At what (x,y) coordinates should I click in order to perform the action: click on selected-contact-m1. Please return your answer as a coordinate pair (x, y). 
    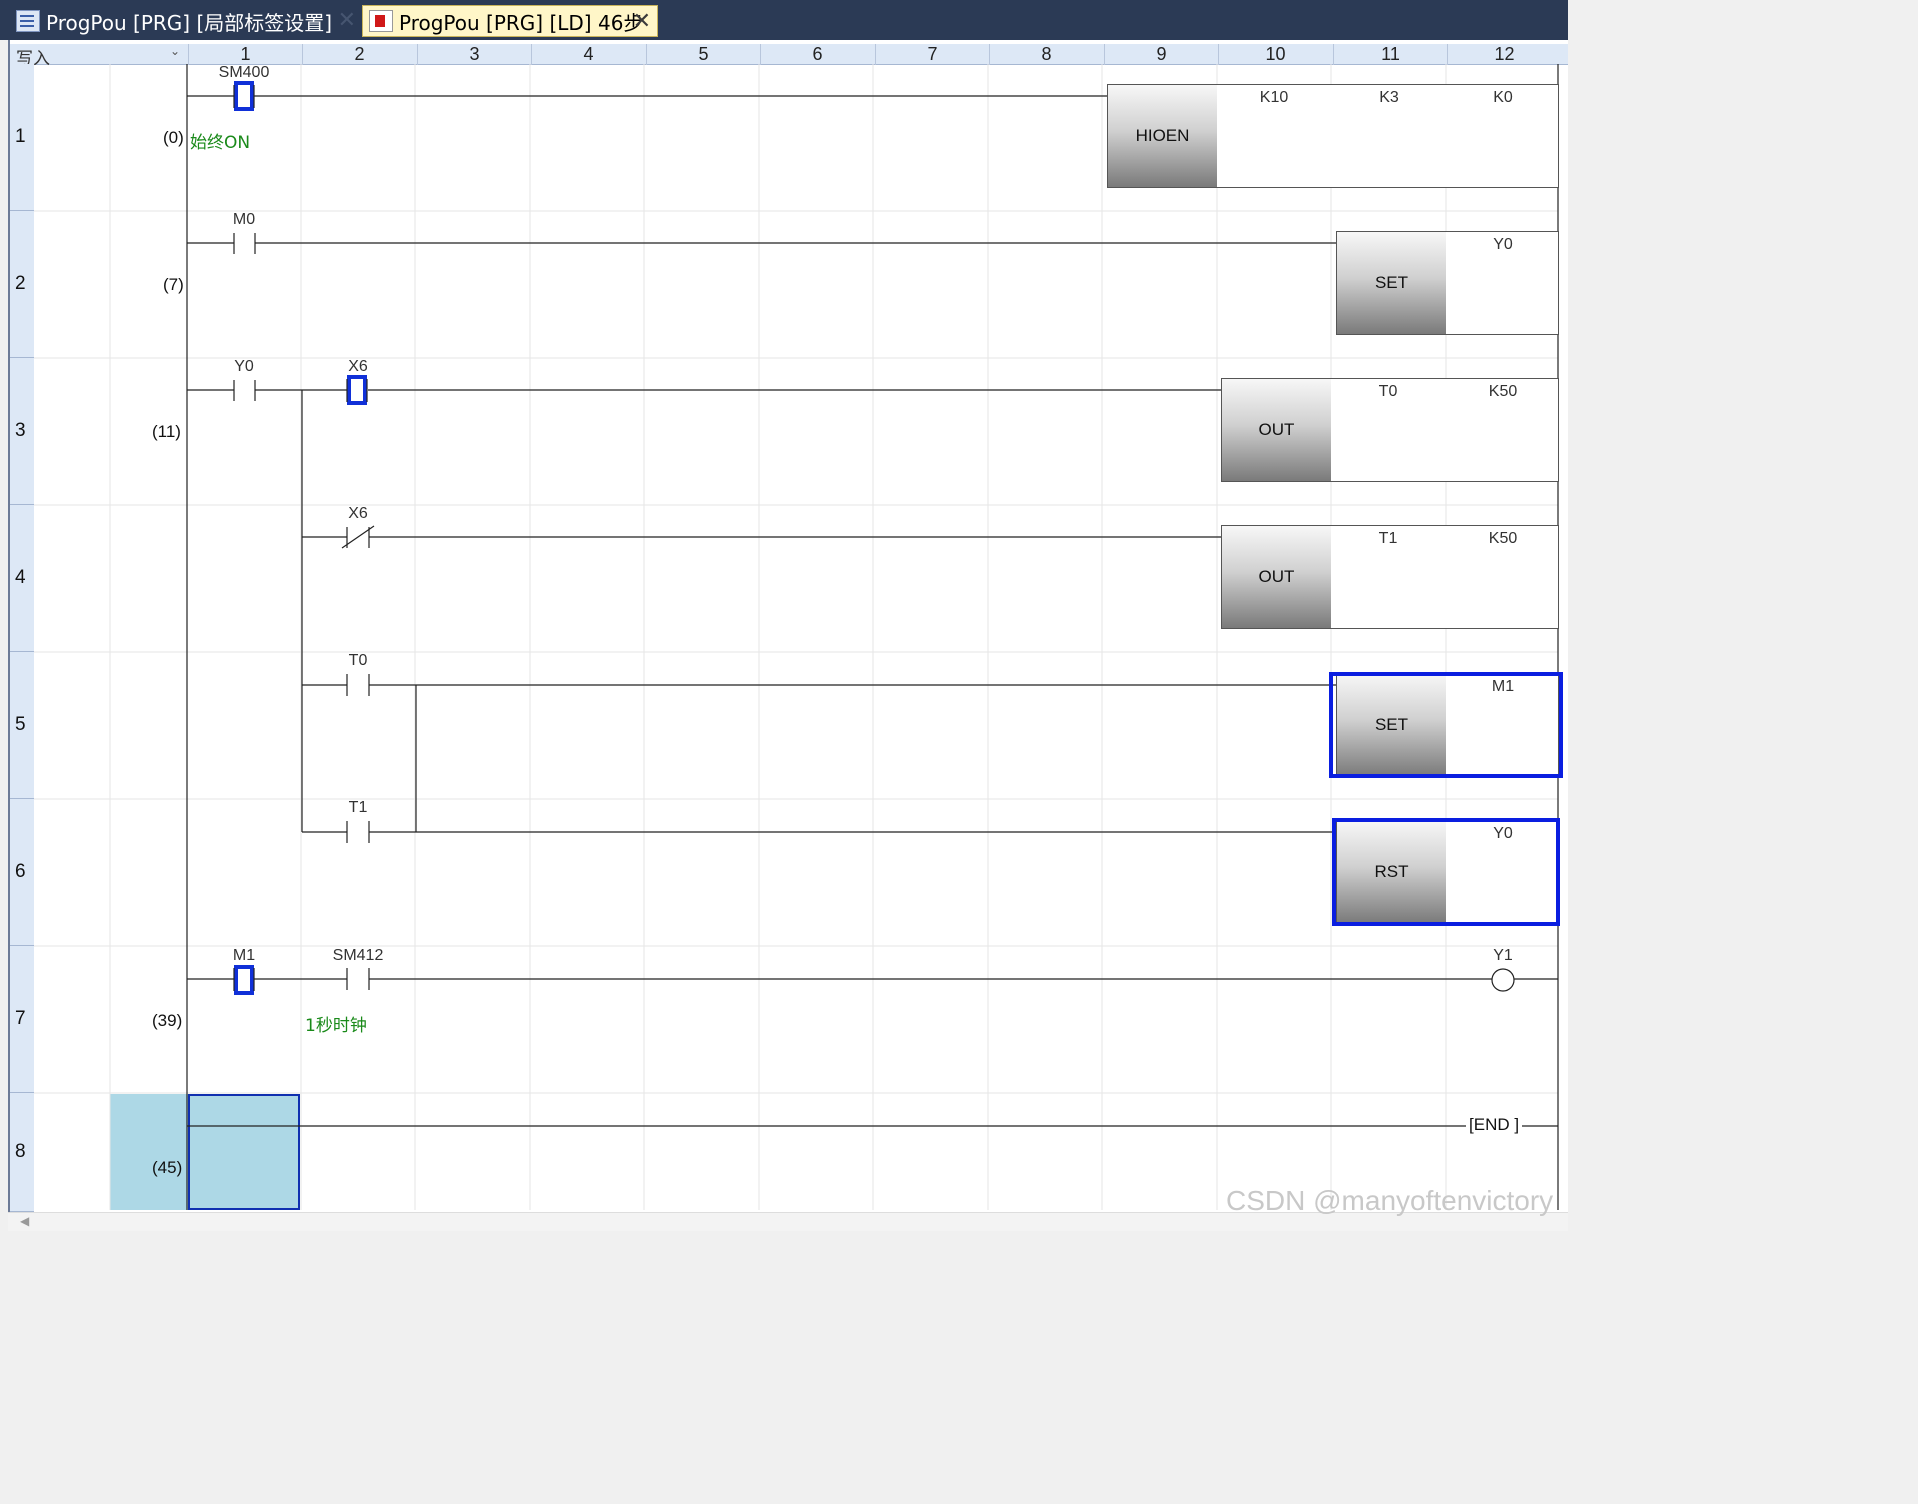
    Looking at the image, I should click on (244, 980).